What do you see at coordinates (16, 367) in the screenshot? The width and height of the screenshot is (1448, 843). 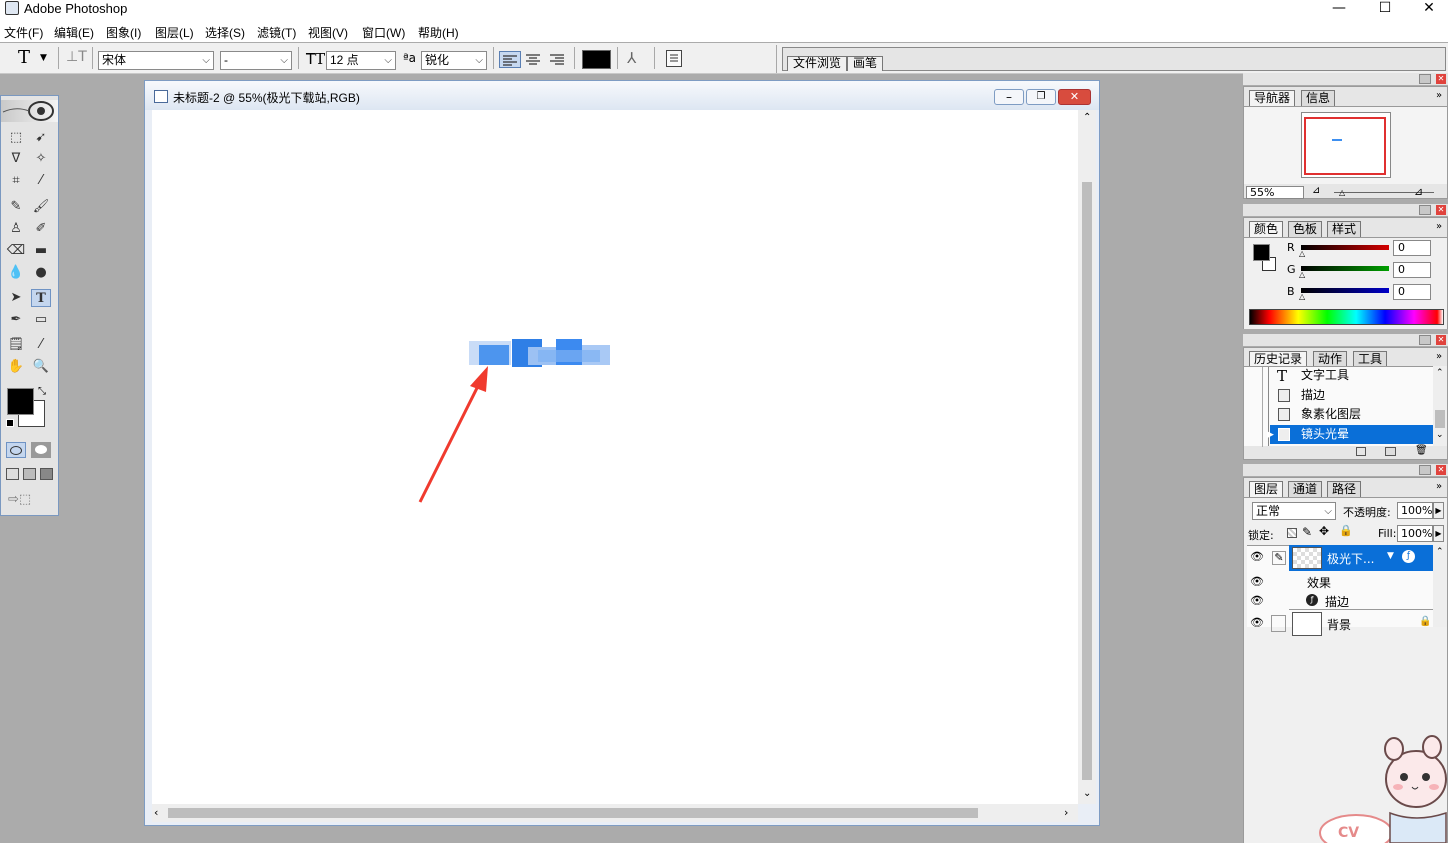 I see `hand-tool-icon: ✋` at bounding box center [16, 367].